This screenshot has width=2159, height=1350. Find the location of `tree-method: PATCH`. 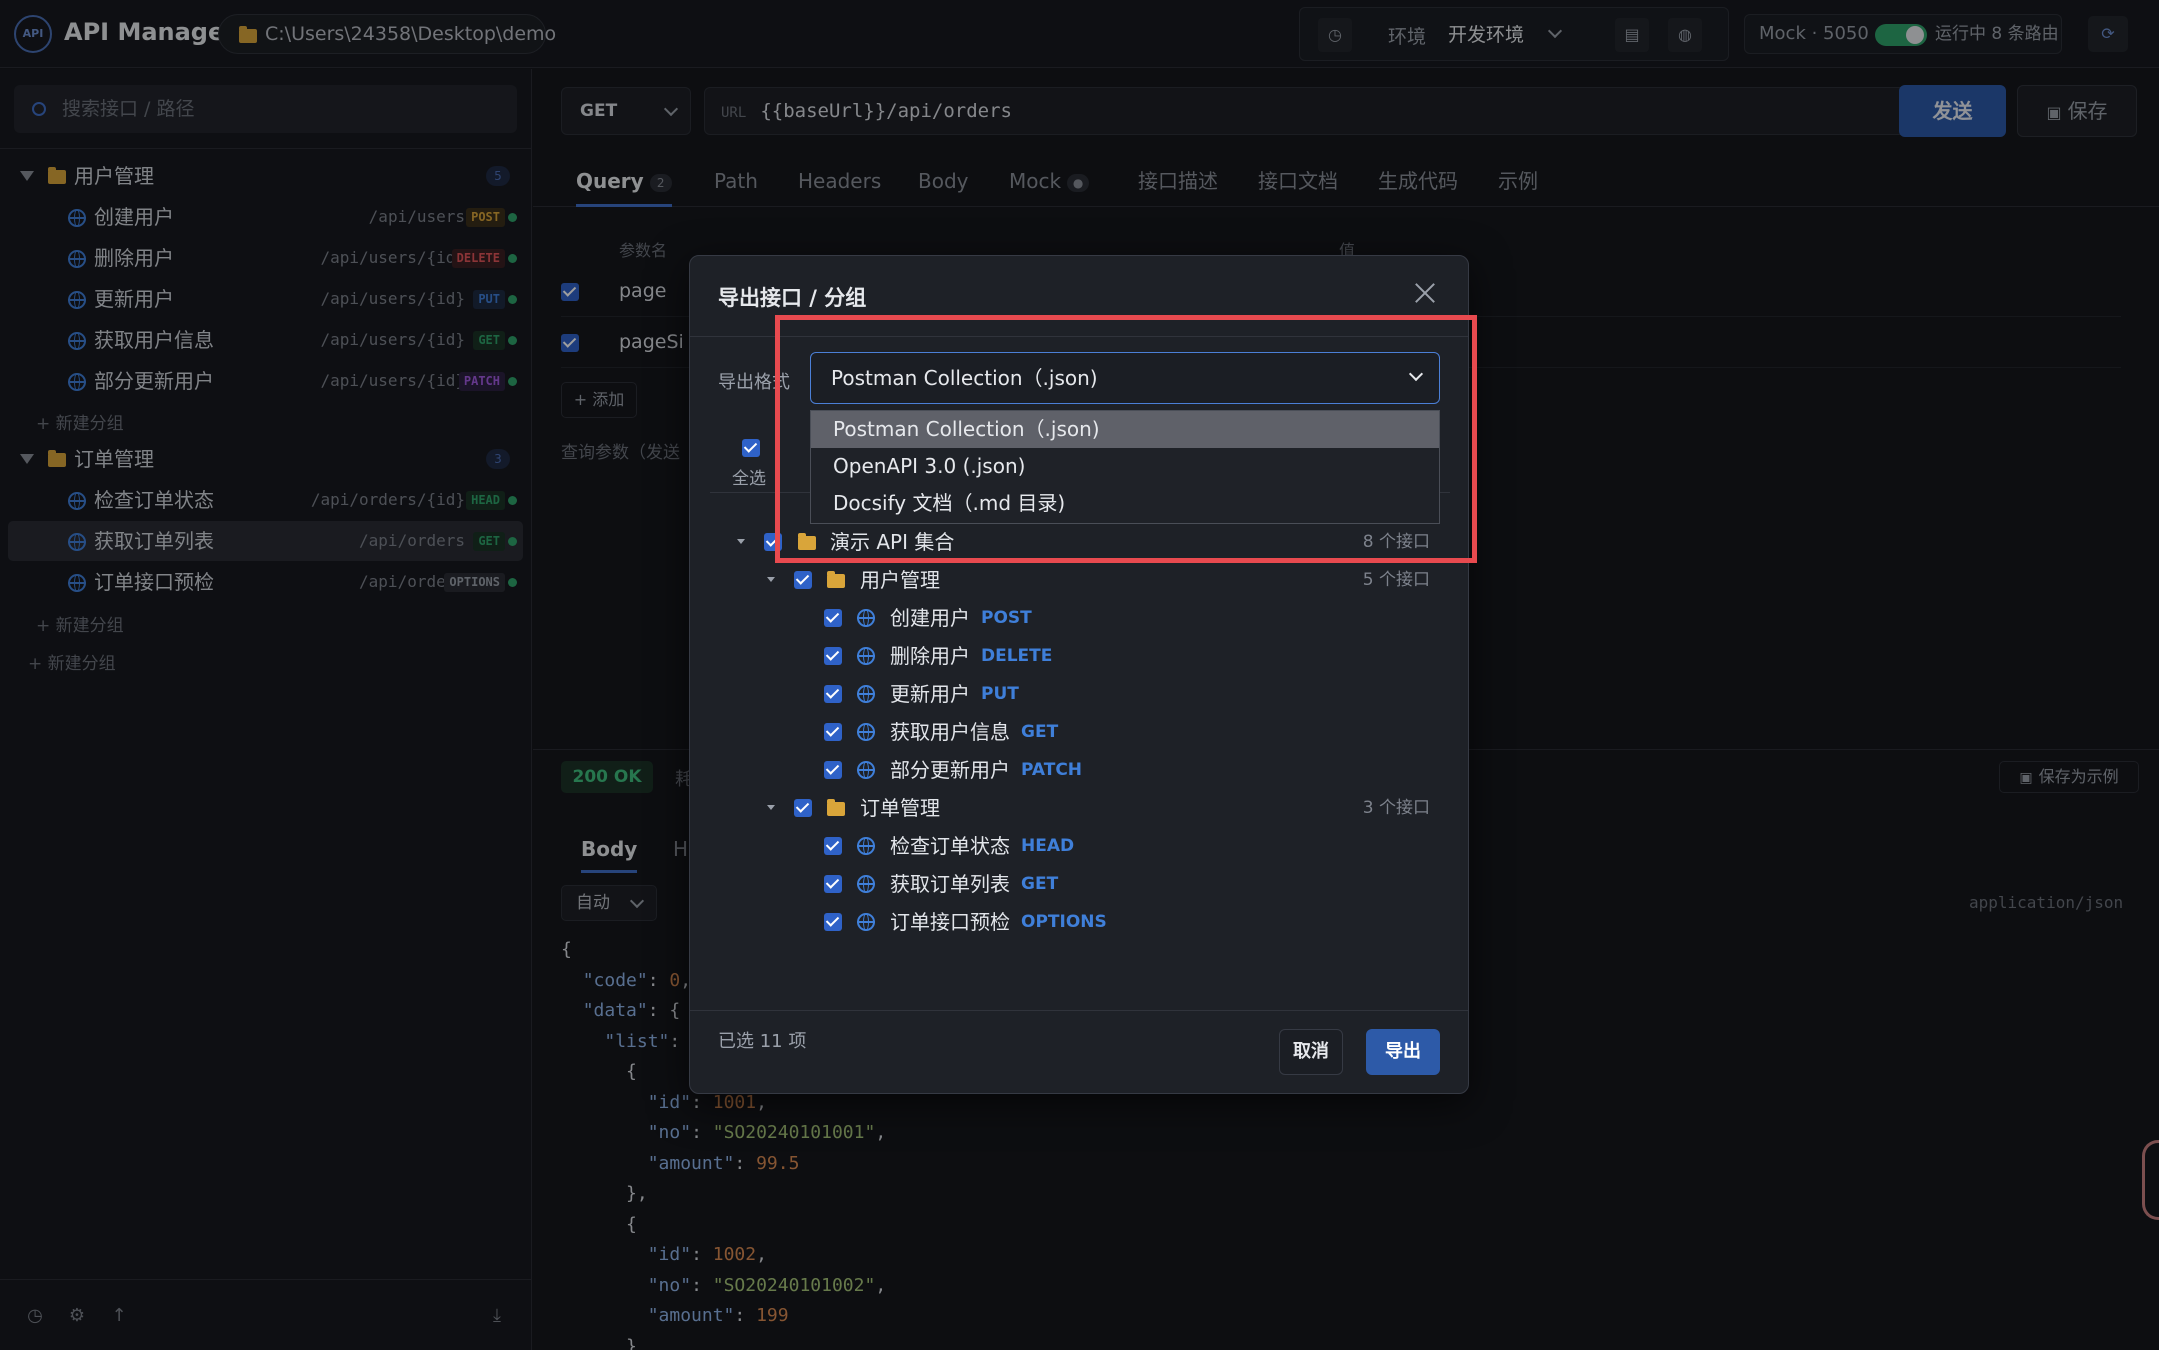

tree-method: PATCH is located at coordinates (1052, 770).